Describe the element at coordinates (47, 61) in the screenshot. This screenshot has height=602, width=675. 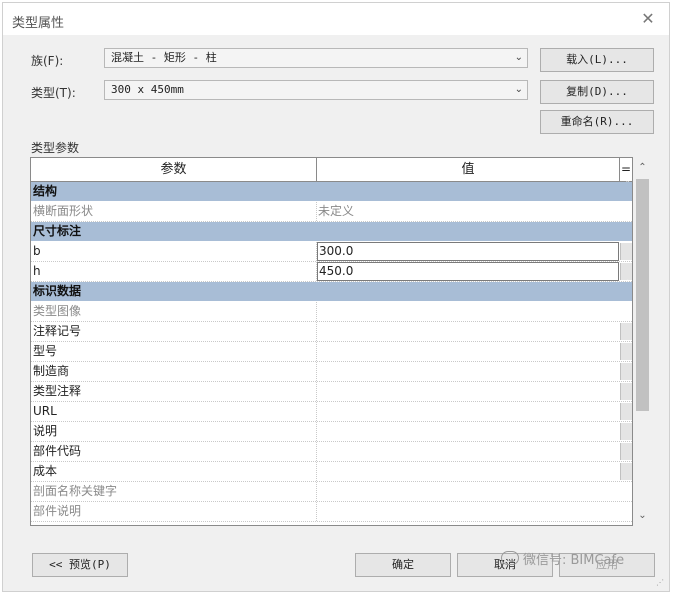
I see `family-label: 族(F):` at that location.